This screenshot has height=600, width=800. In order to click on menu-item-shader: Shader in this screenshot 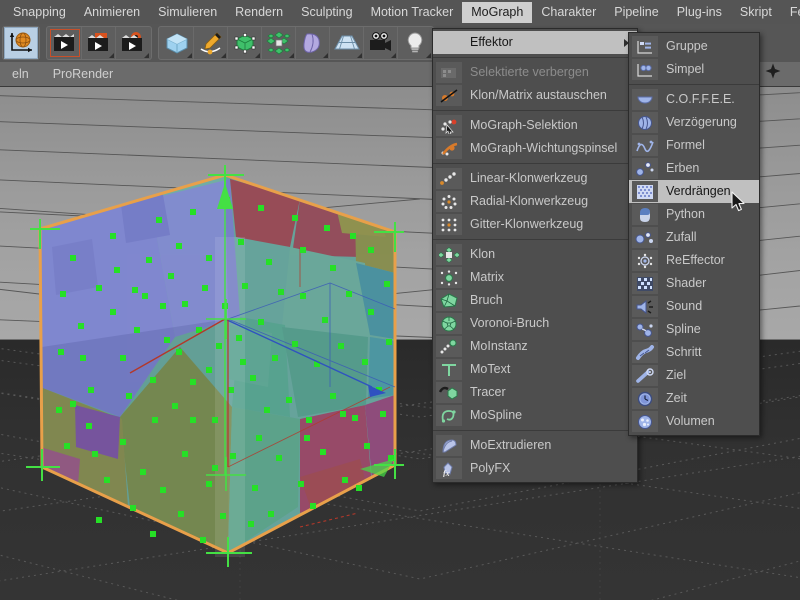, I will do `click(694, 283)`.